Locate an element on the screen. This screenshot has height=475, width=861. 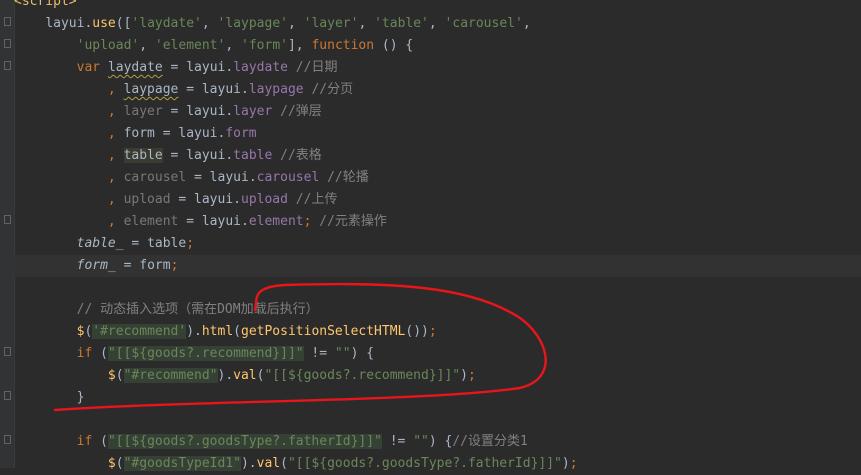
code-line: , element = layui.element; //元素操作 is located at coordinates (437, 222).